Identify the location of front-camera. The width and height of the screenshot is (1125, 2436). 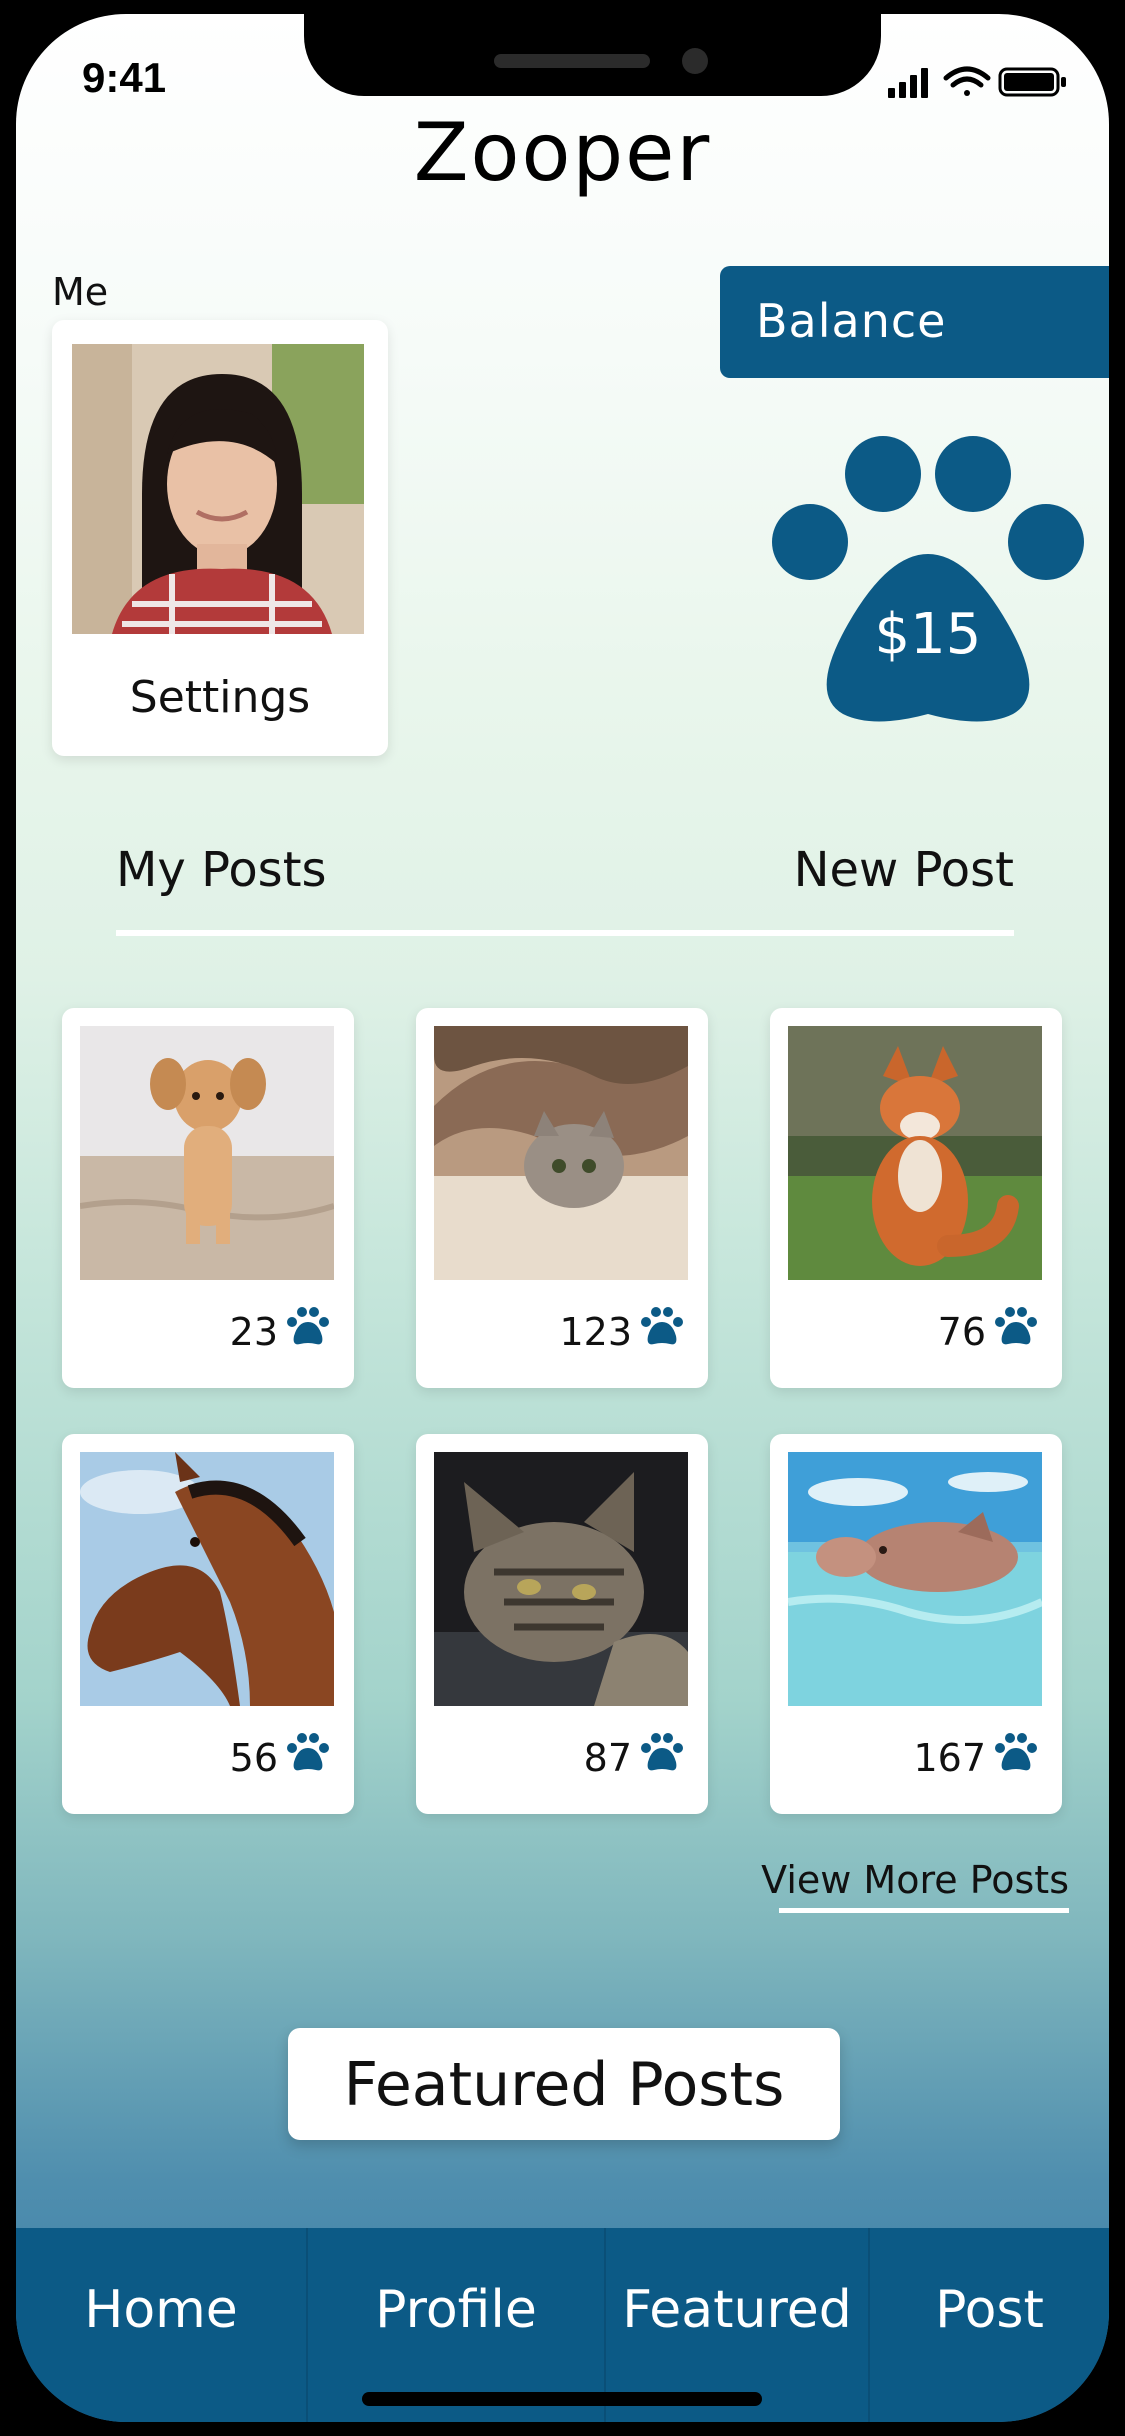
(695, 61).